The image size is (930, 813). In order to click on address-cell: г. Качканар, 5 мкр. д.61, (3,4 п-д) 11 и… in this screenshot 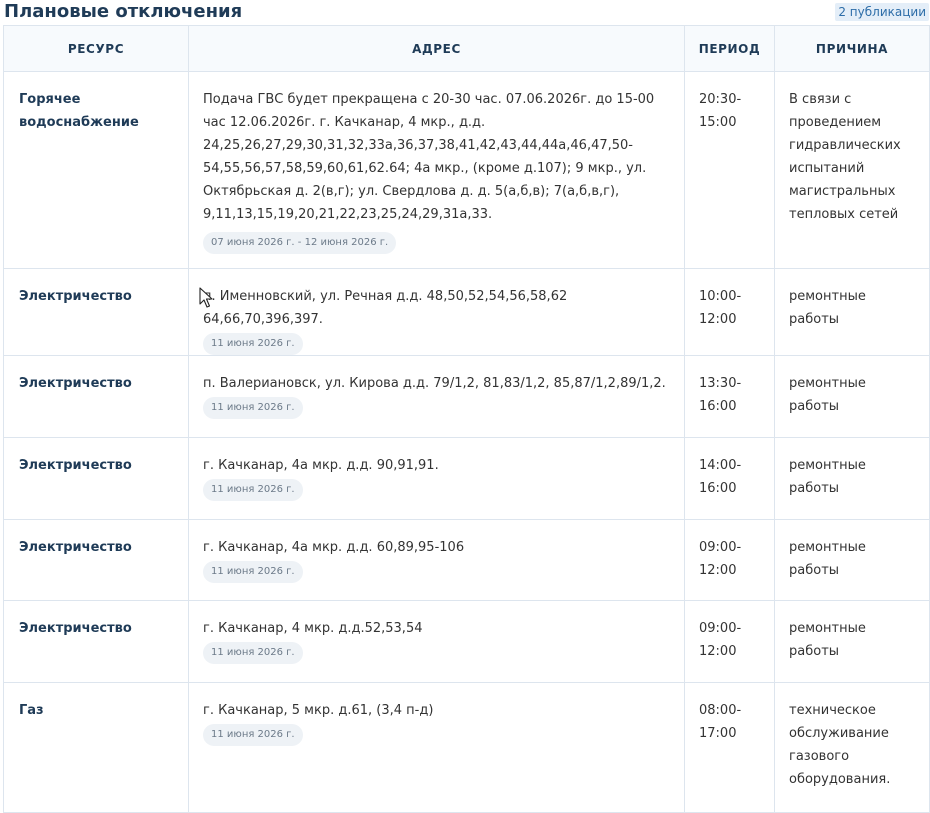, I will do `click(436, 747)`.